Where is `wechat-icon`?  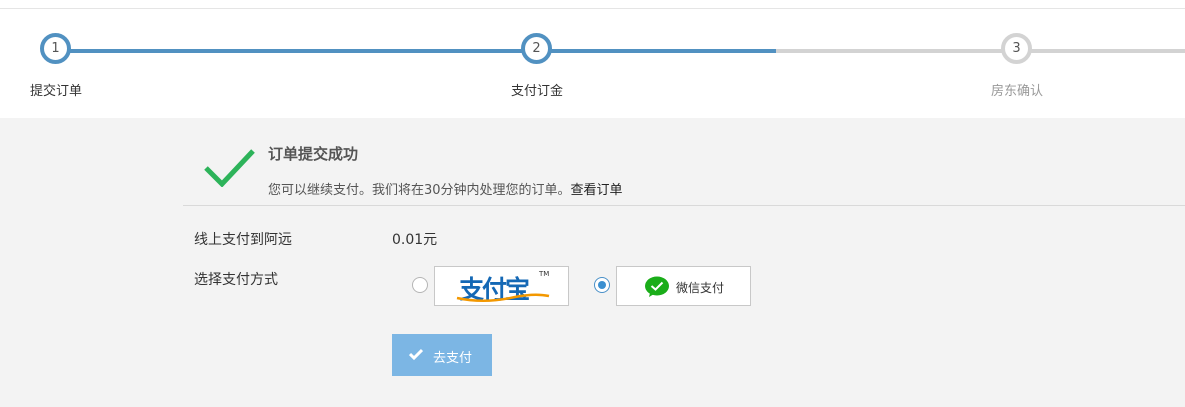
wechat-icon is located at coordinates (657, 286).